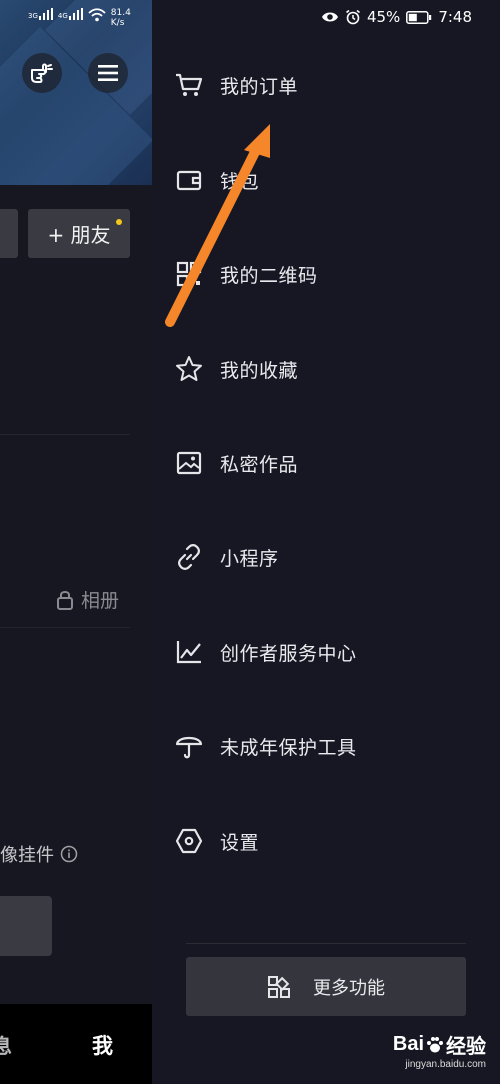 This screenshot has width=500, height=1084. Describe the element at coordinates (240, 181) in the screenshot. I see `menu-item-label: 钱包` at that location.